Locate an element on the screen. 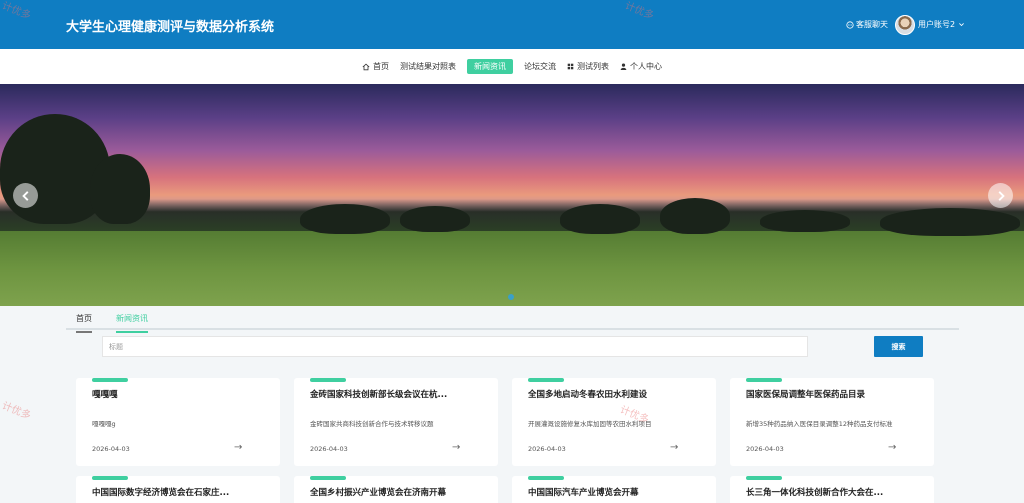 This screenshot has width=1024, height=503. user-account-label: 用户账号2 is located at coordinates (937, 24).